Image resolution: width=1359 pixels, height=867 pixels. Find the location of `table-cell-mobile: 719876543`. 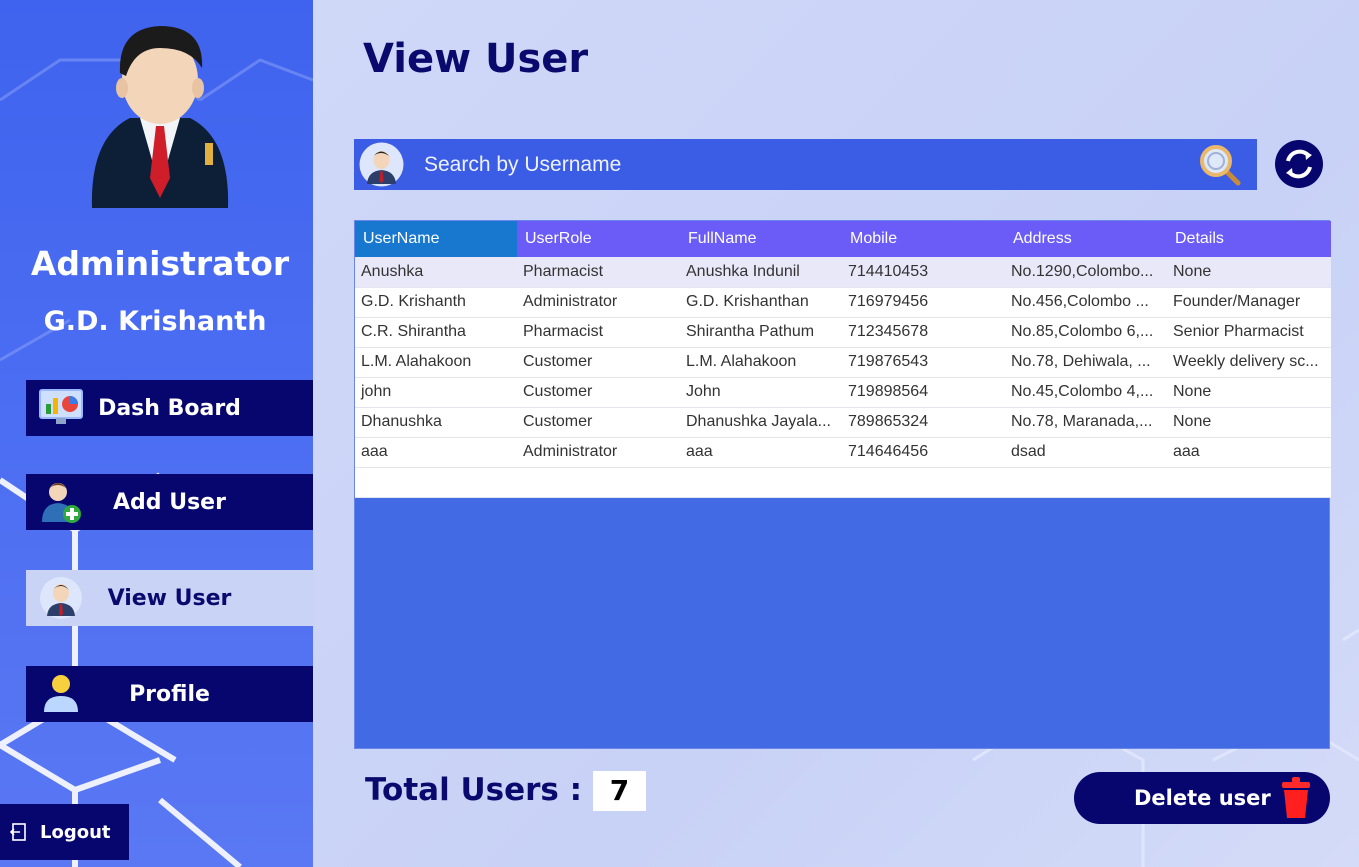

table-cell-mobile: 719876543 is located at coordinates (923, 362).